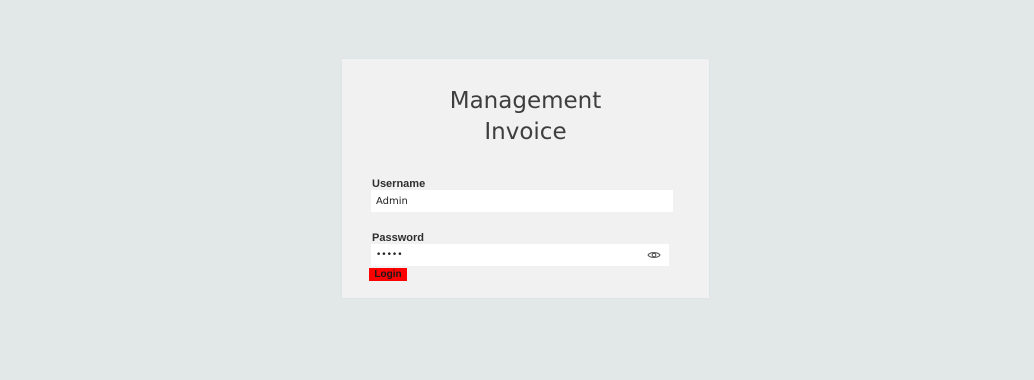  I want to click on eye-icon, so click(654, 255).